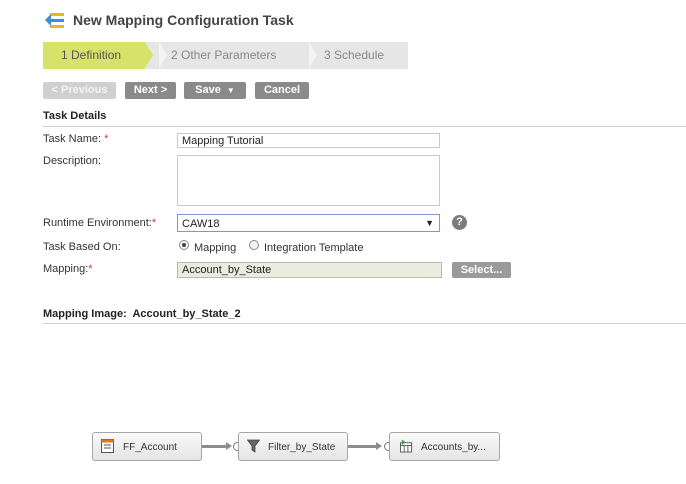 The height and width of the screenshot is (484, 686). I want to click on mapping-field: Account_by_State, so click(309, 270).